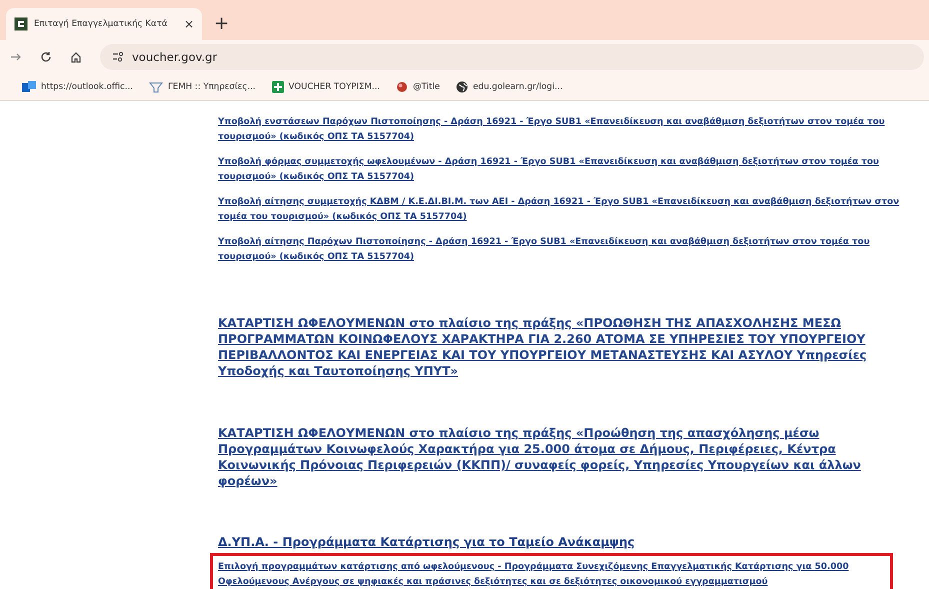 This screenshot has height=589, width=929. Describe the element at coordinates (155, 87) in the screenshot. I see `logo-icon` at that location.